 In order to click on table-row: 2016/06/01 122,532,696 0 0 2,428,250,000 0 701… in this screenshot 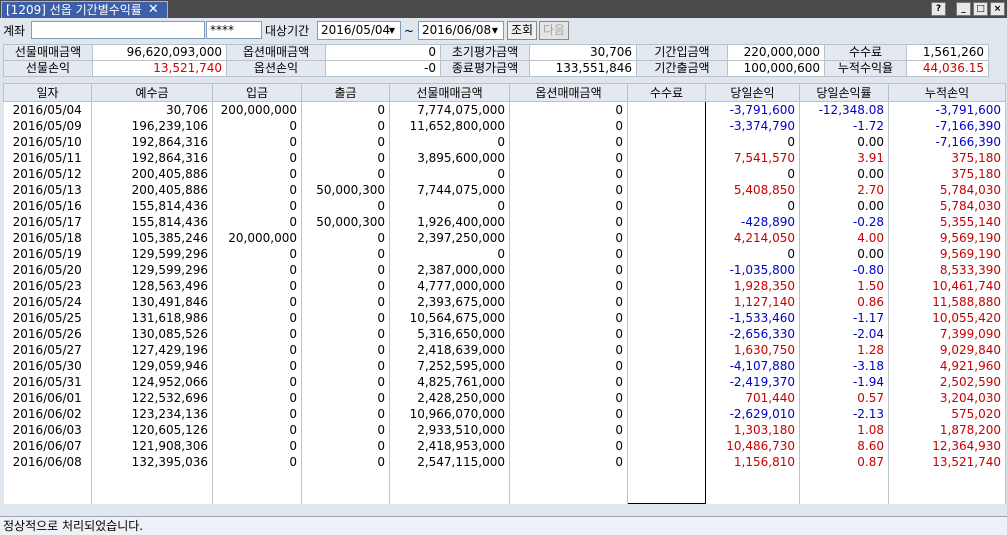, I will do `click(504, 398)`.